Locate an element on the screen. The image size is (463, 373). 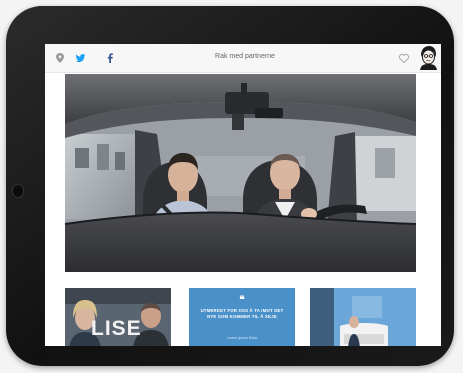
page-title: Rak med partnerne is located at coordinates (245, 56).